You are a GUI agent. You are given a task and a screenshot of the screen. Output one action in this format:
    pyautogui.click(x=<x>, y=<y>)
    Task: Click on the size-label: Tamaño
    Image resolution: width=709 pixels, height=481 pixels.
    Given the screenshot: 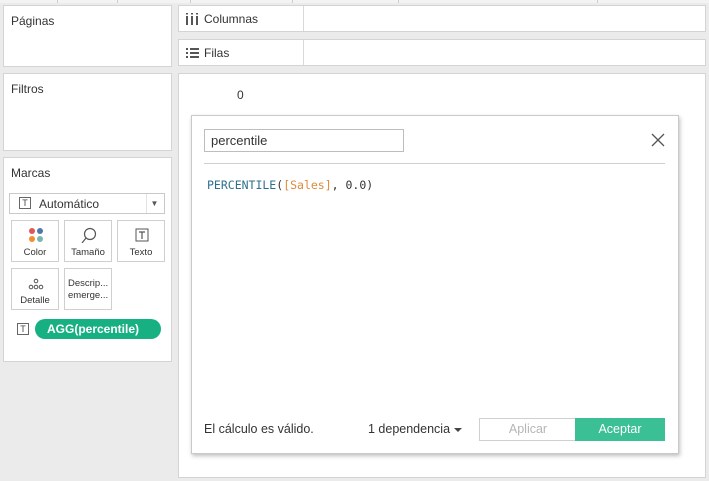 What is the action you would take?
    pyautogui.click(x=88, y=252)
    